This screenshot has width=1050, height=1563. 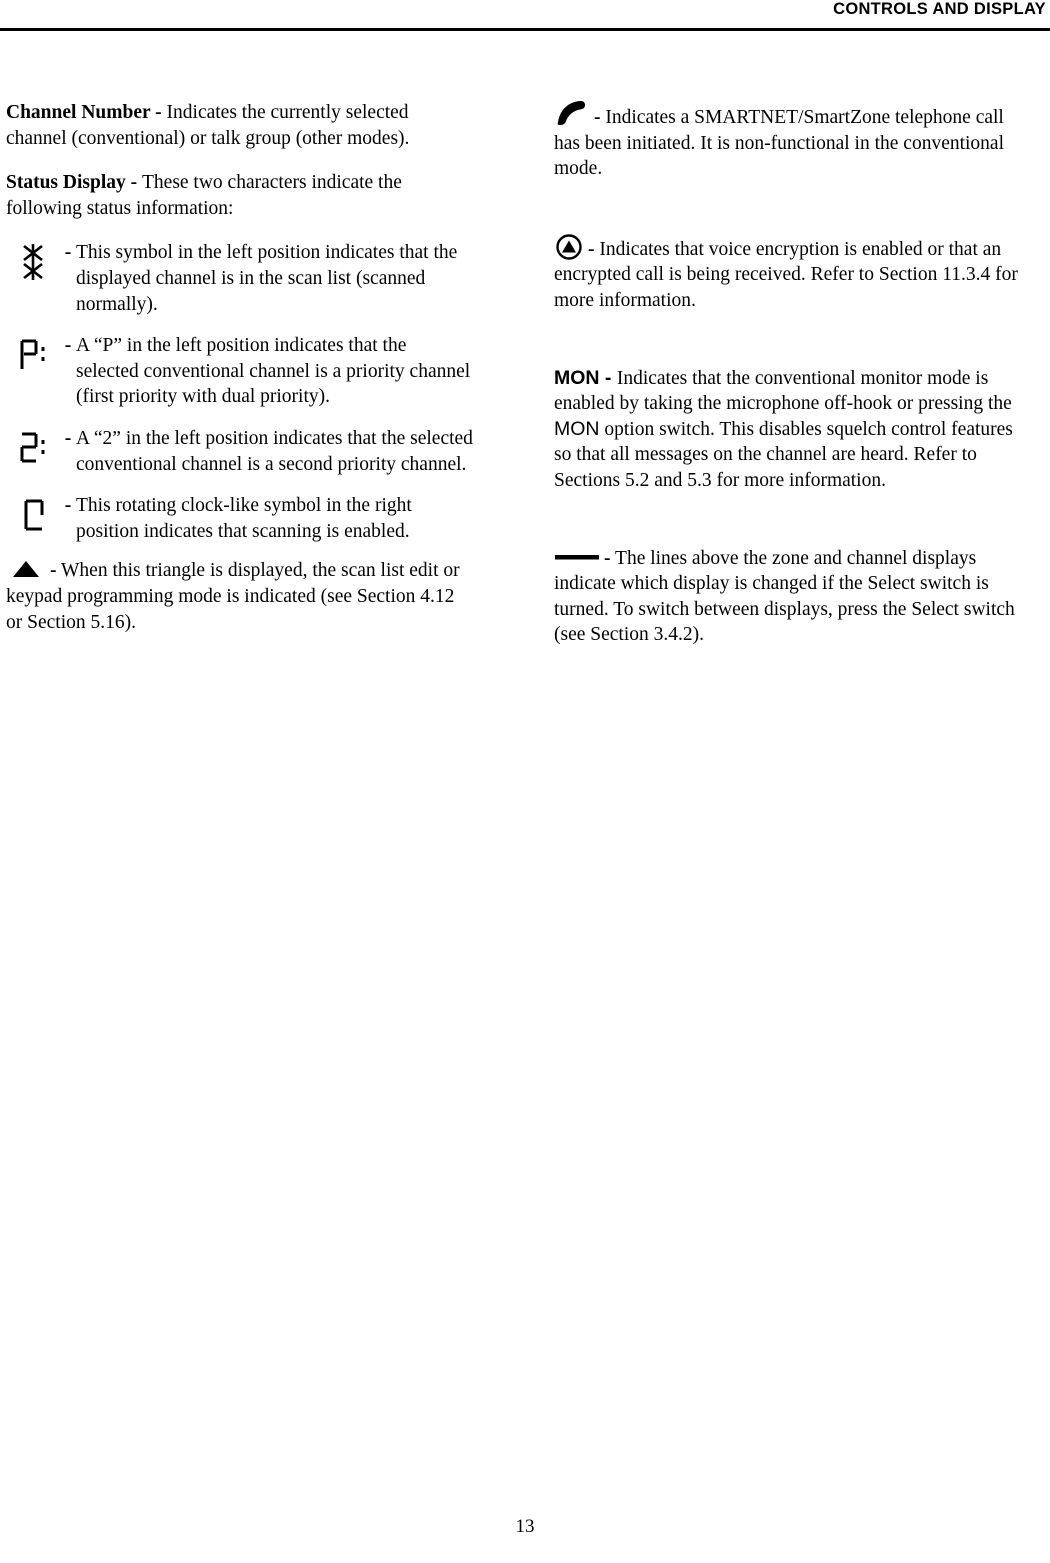 I want to click on mon-inline-label: MON, so click(x=577, y=428).